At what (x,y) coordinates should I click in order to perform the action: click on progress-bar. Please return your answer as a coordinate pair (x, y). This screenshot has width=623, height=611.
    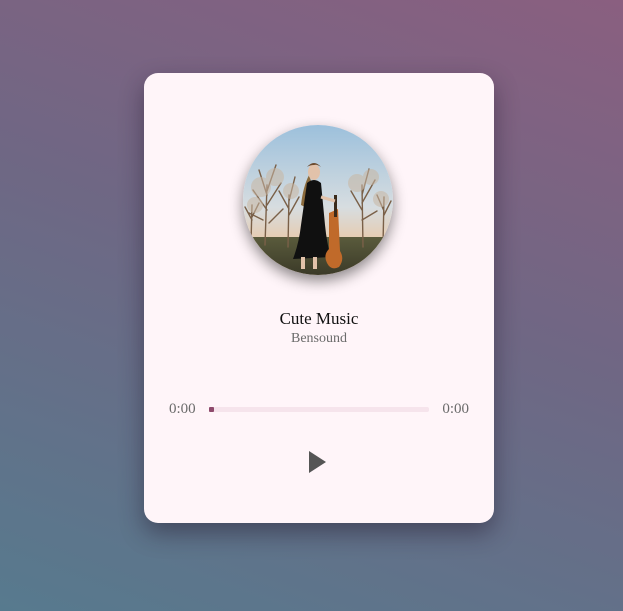
    Looking at the image, I should click on (319, 409).